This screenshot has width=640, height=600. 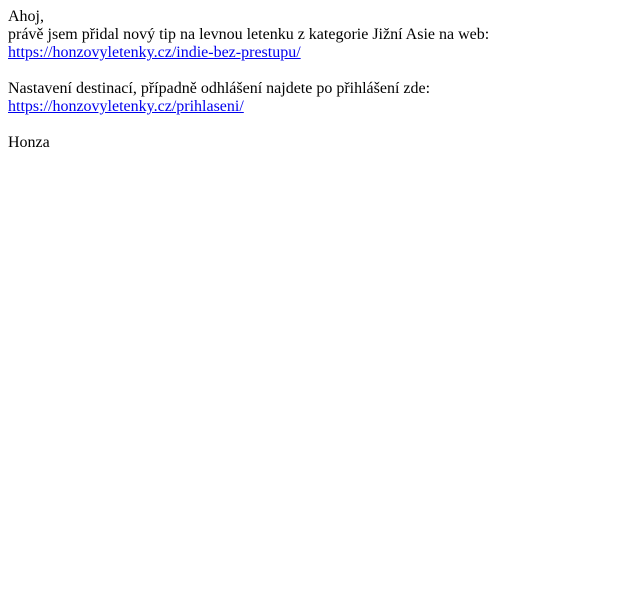 I want to click on signature-text: Honza, so click(x=29, y=142).